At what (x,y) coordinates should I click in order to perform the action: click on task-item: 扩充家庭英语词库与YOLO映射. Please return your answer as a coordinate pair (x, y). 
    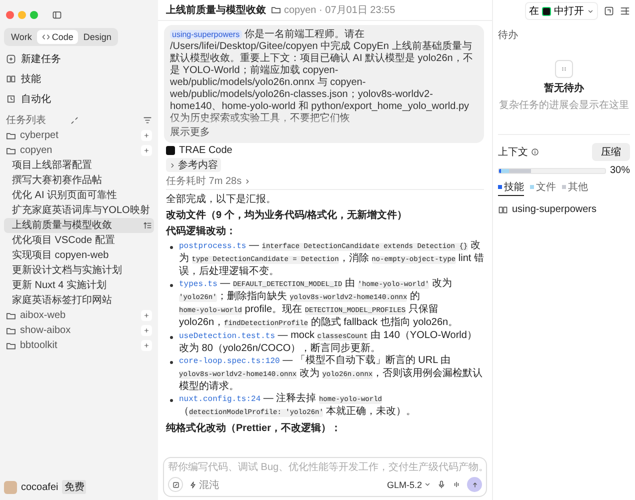
    Looking at the image, I should click on (79, 210).